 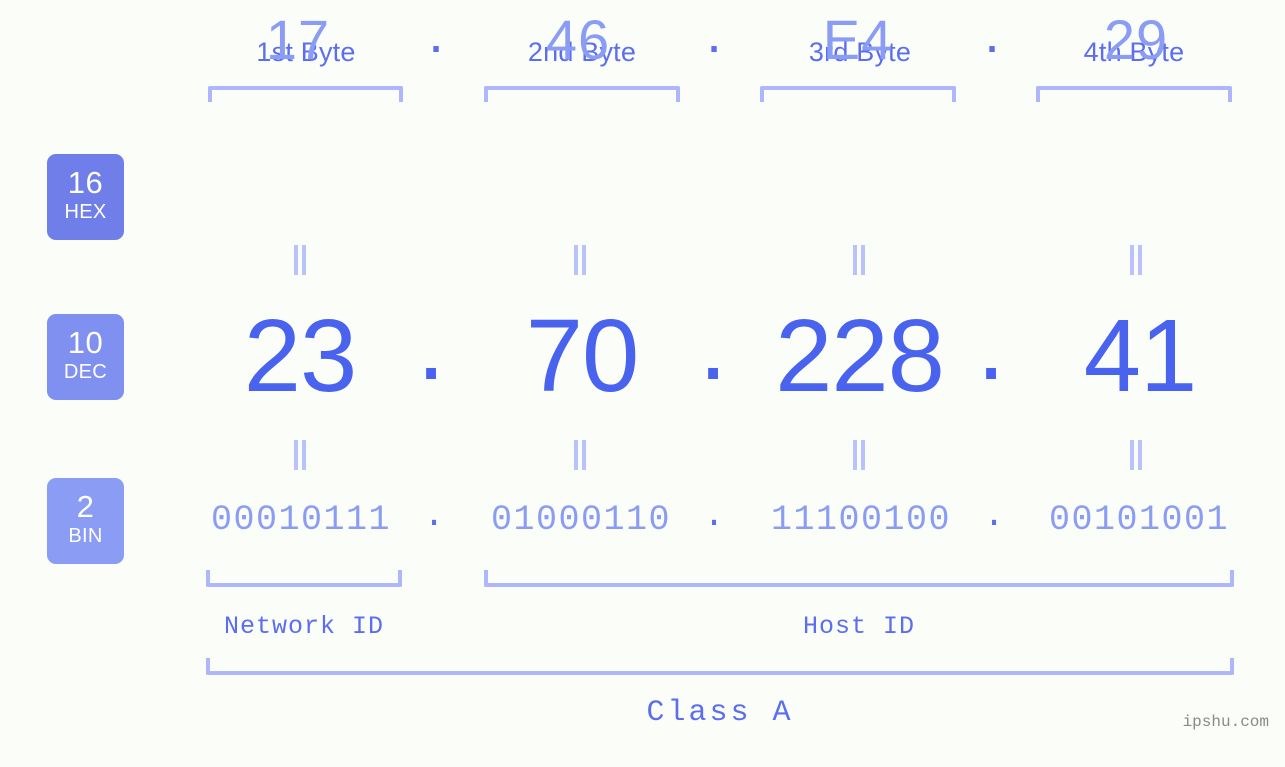 I want to click on hex-badge: 16 HEX, so click(x=85, y=197).